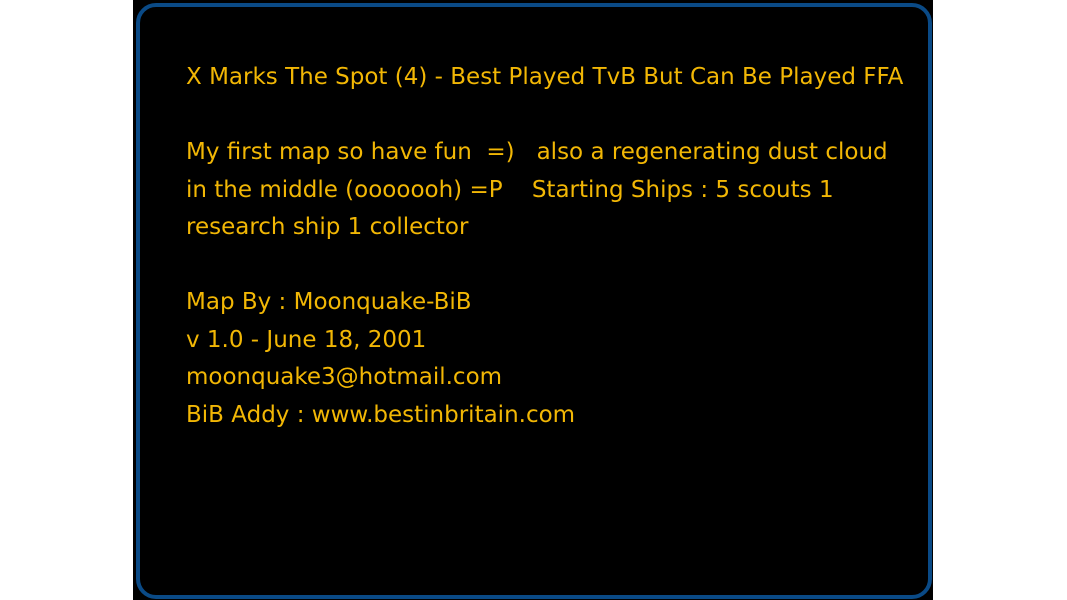  I want to click on map-author: Map By : Moonquake-BiB, so click(329, 302).